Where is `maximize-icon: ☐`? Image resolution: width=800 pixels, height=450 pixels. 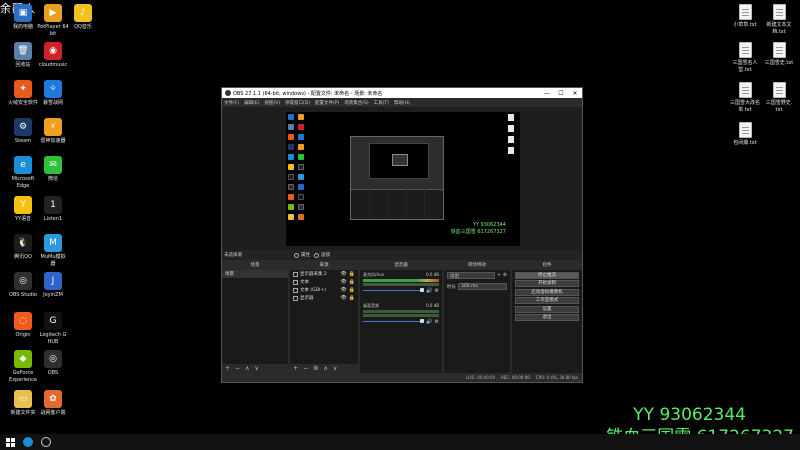
maximize-icon: ☐ is located at coordinates (561, 93).